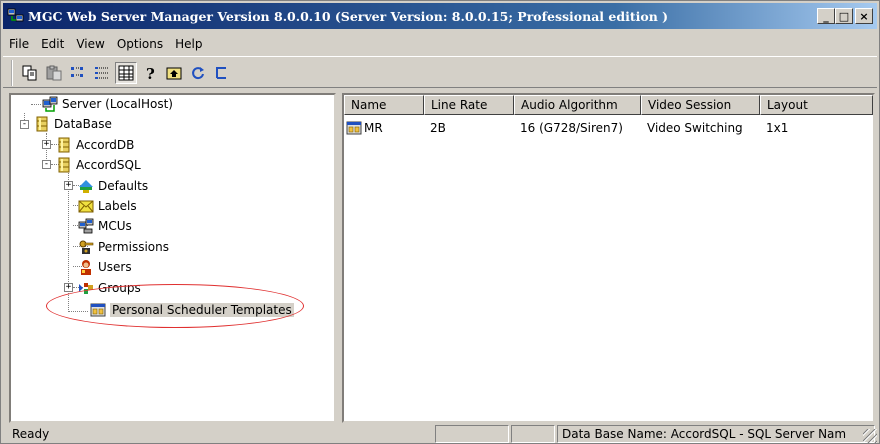 This screenshot has width=880, height=444. What do you see at coordinates (384, 128) in the screenshot?
I see `cell-name: MR` at bounding box center [384, 128].